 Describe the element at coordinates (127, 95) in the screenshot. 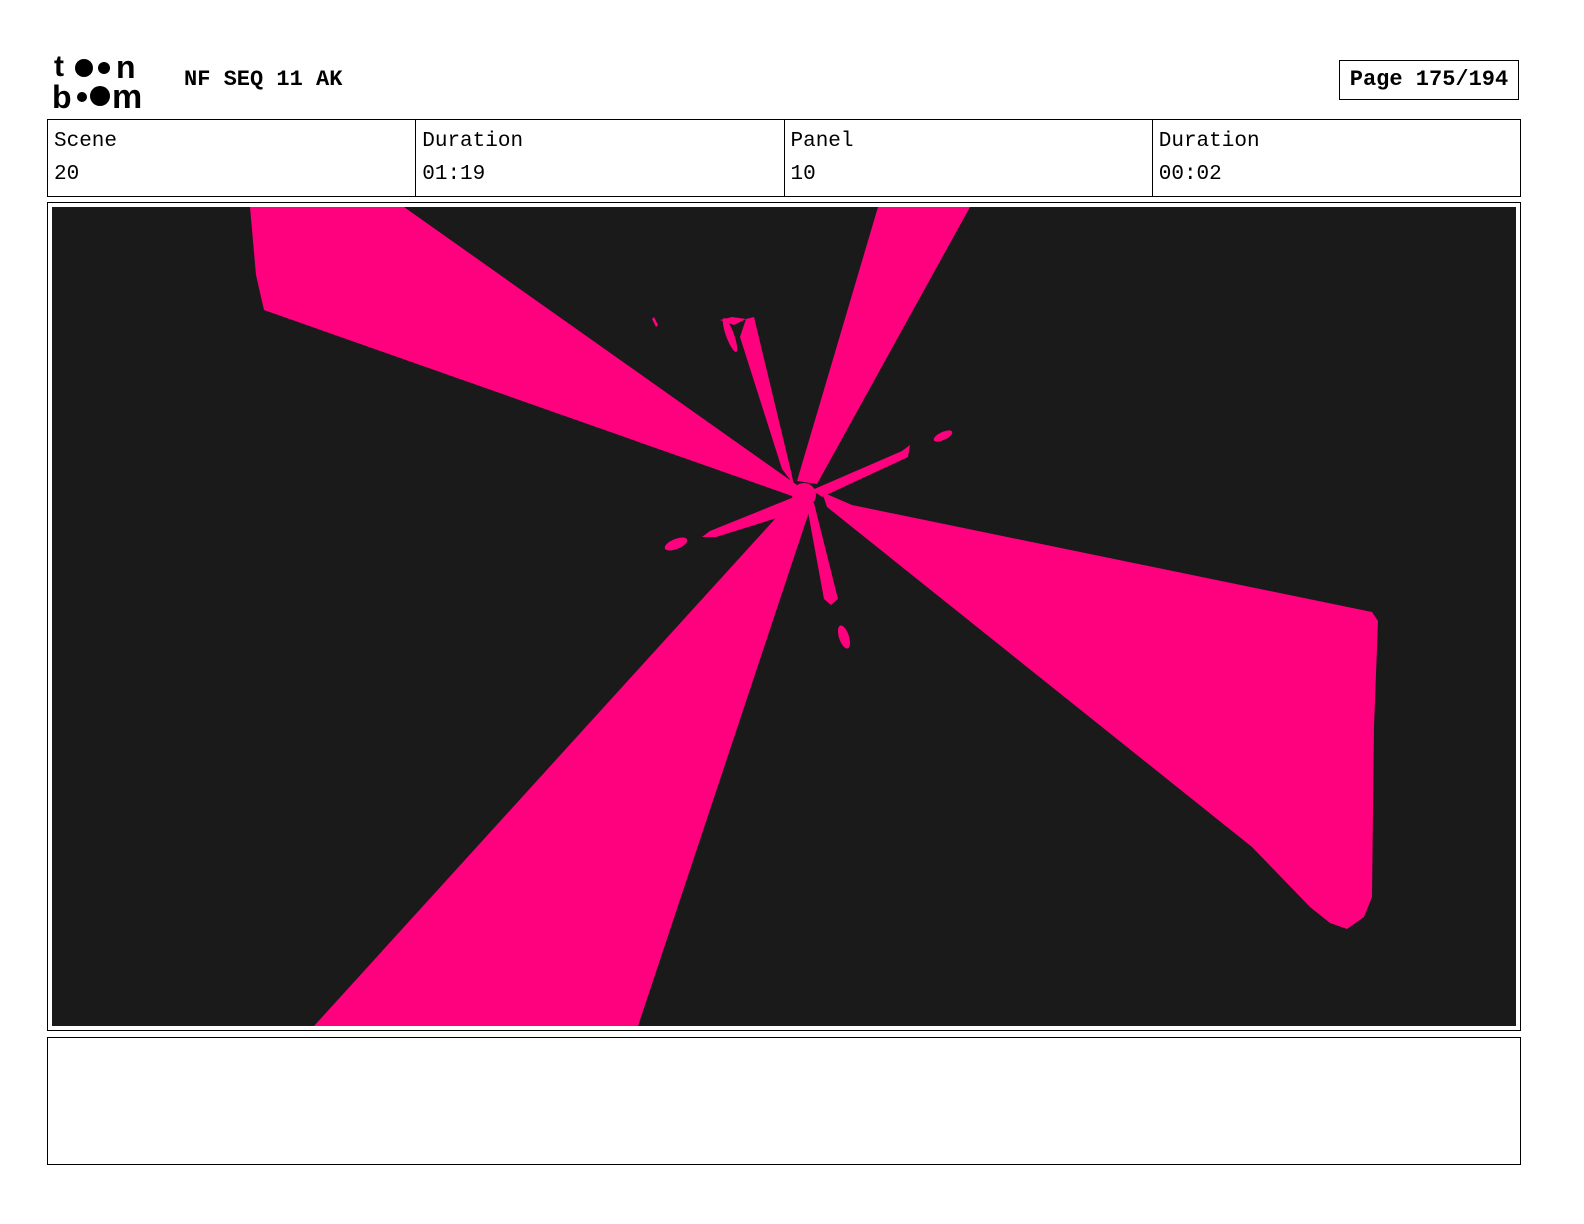

I see `svg-text: m` at that location.